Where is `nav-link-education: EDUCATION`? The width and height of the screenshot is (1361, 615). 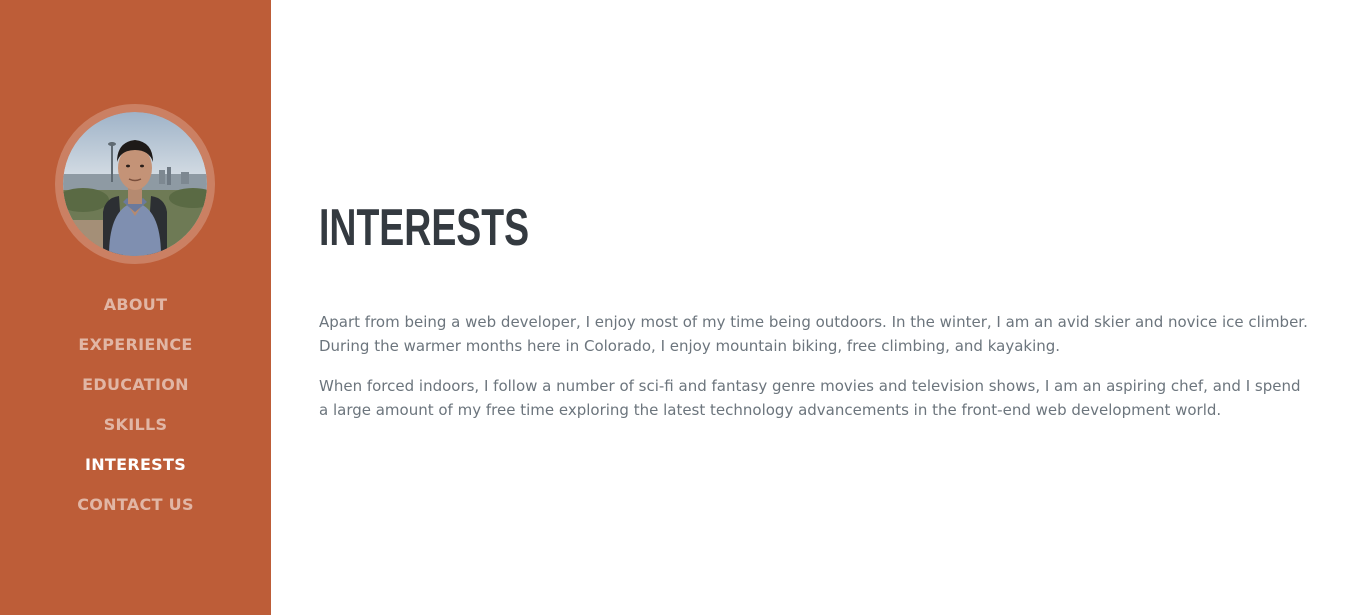
nav-link-education: EDUCATION is located at coordinates (135, 384).